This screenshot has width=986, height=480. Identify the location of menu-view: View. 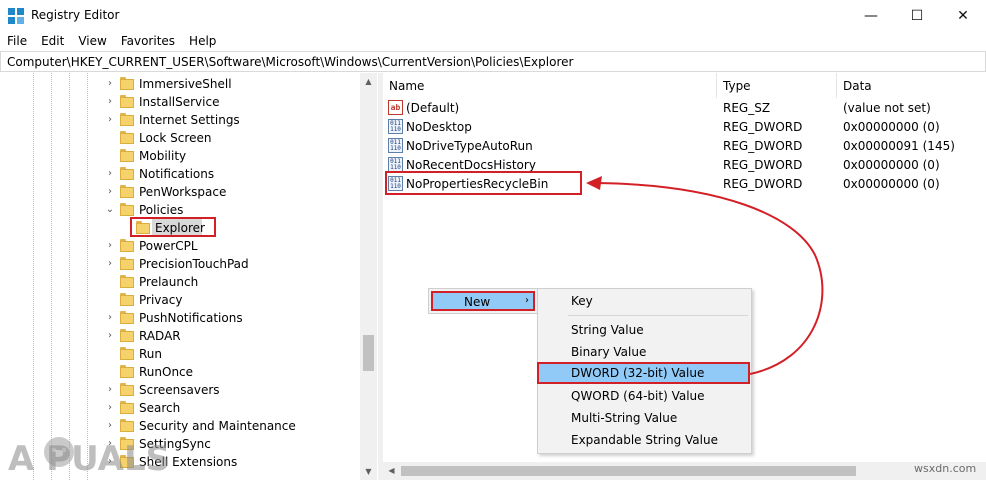
(92, 41).